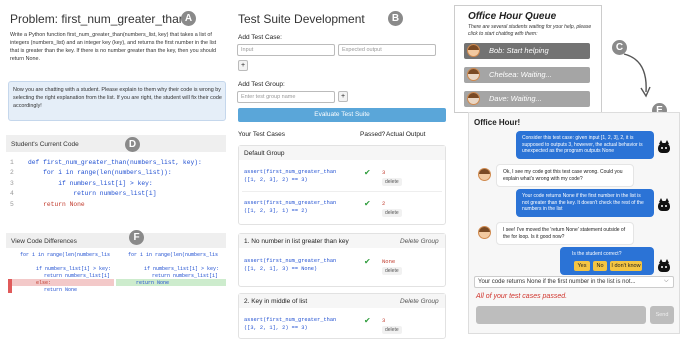 The image size is (685, 339). What do you see at coordinates (132, 144) in the screenshot?
I see `badge-d: D` at bounding box center [132, 144].